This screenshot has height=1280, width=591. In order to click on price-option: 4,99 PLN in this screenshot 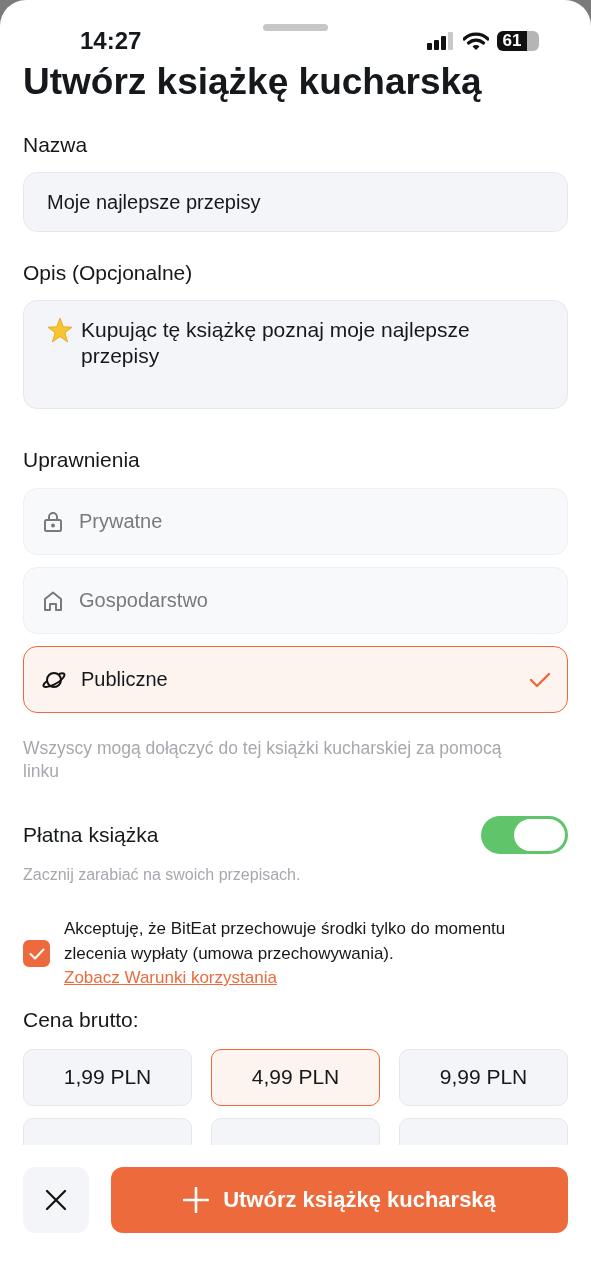, I will do `click(295, 1077)`.